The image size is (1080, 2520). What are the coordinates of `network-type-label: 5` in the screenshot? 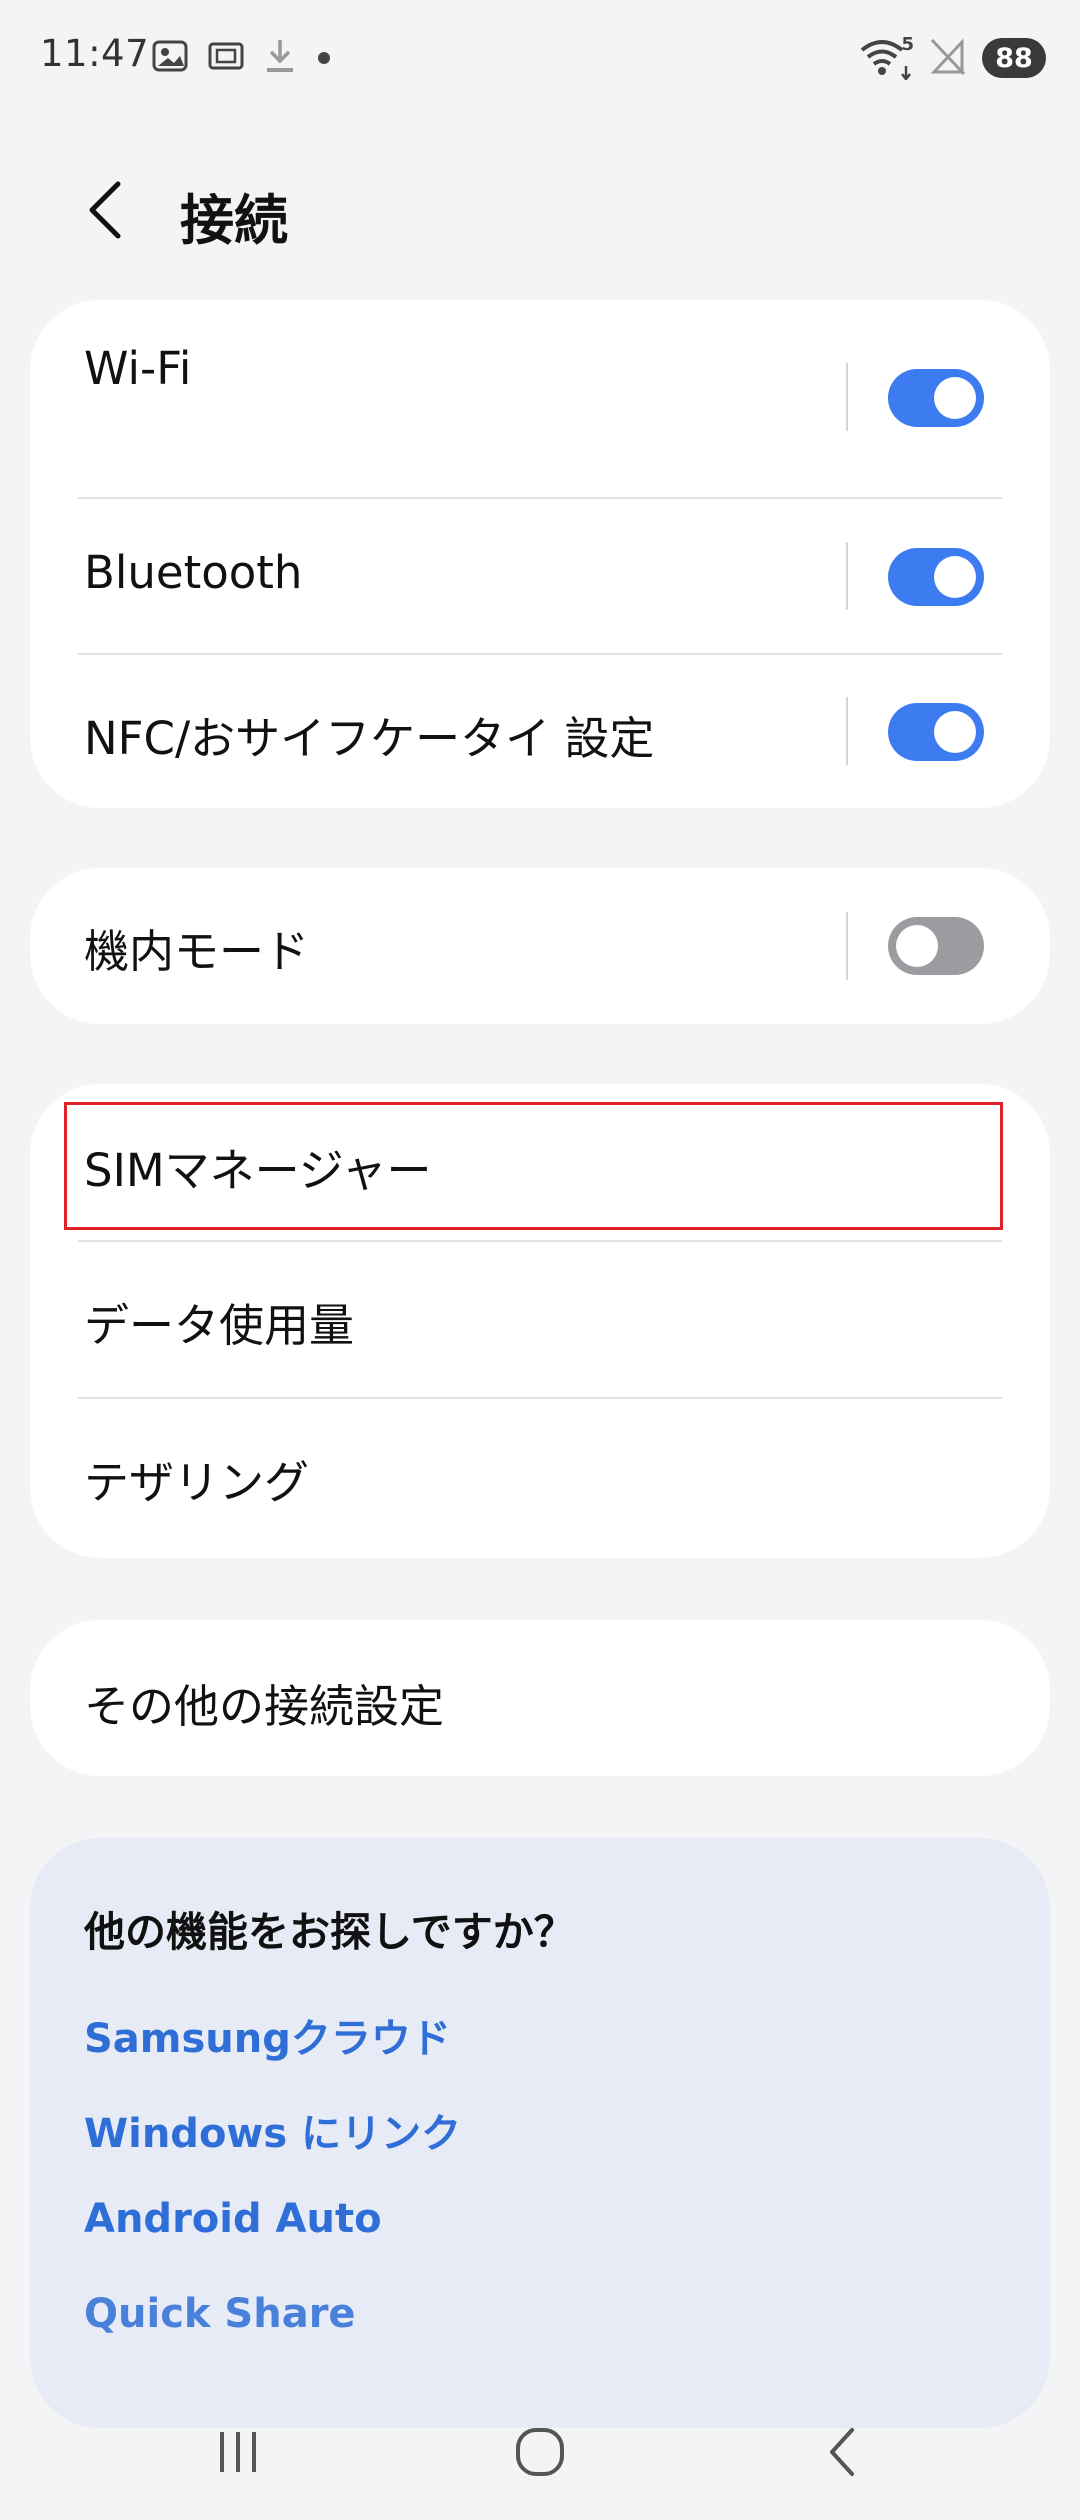 It's located at (907, 44).